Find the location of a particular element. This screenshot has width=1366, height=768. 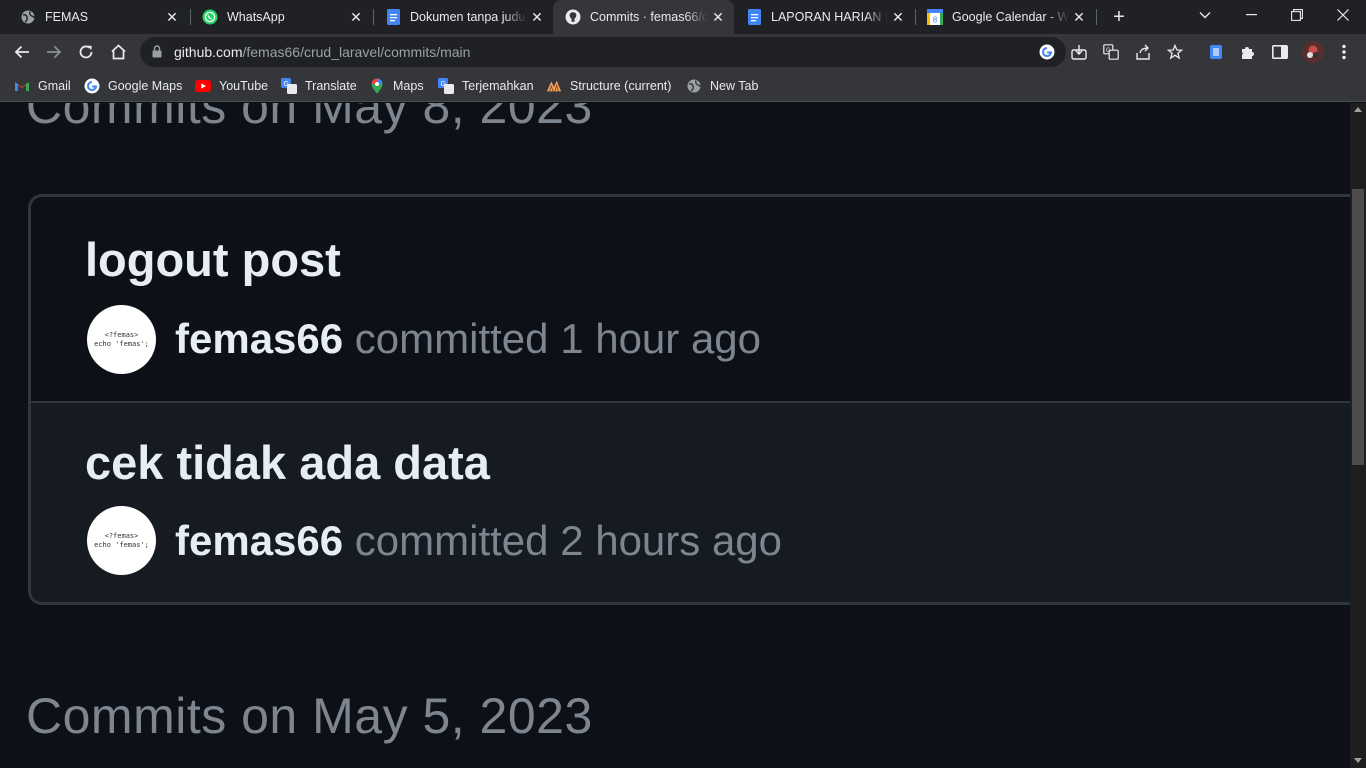

tab-dokumen: Dokumen tanpa judul ✕ is located at coordinates (463, 17).